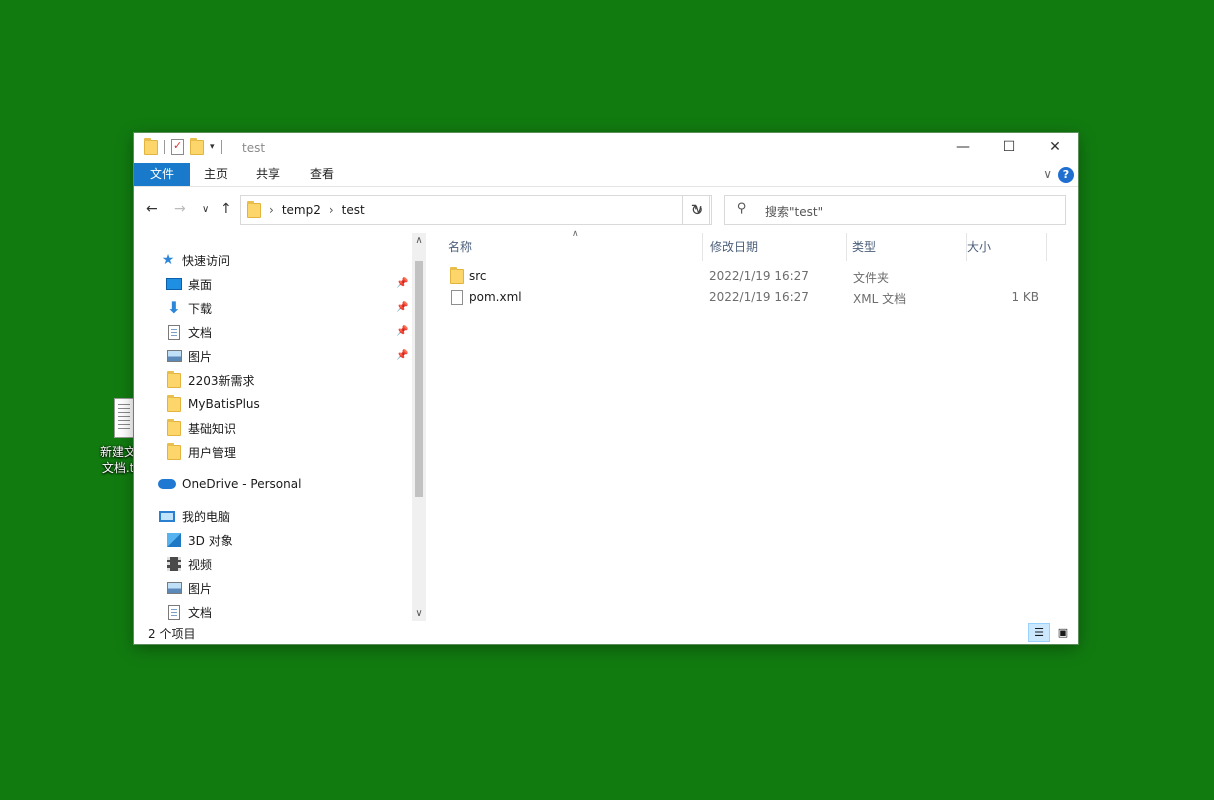  Describe the element at coordinates (189, 284) in the screenshot. I see `sidebar-item-desktop: 桌面` at that location.